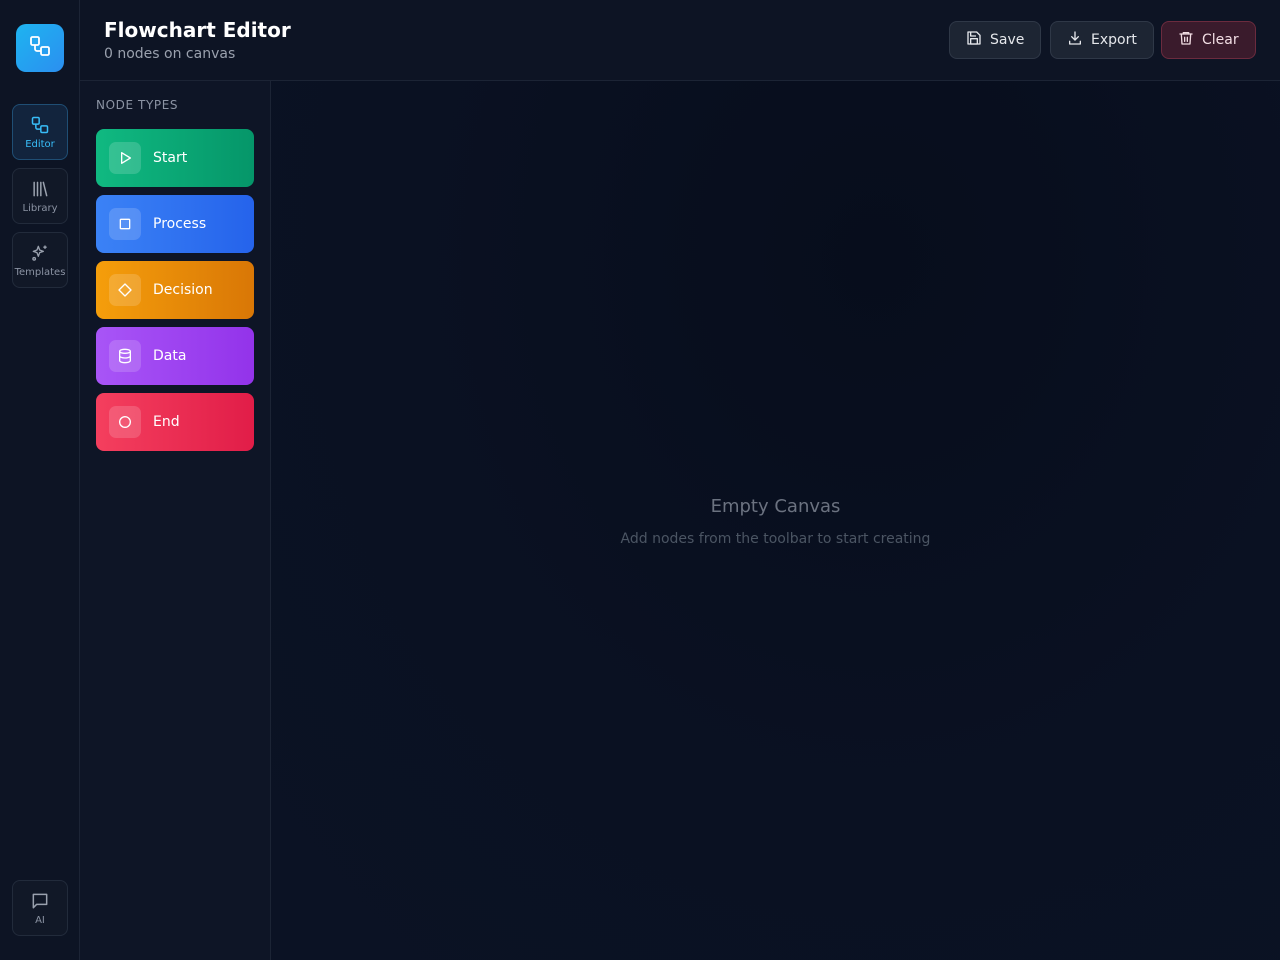 The height and width of the screenshot is (960, 1280). Describe the element at coordinates (125, 356) in the screenshot. I see `database-icon` at that location.